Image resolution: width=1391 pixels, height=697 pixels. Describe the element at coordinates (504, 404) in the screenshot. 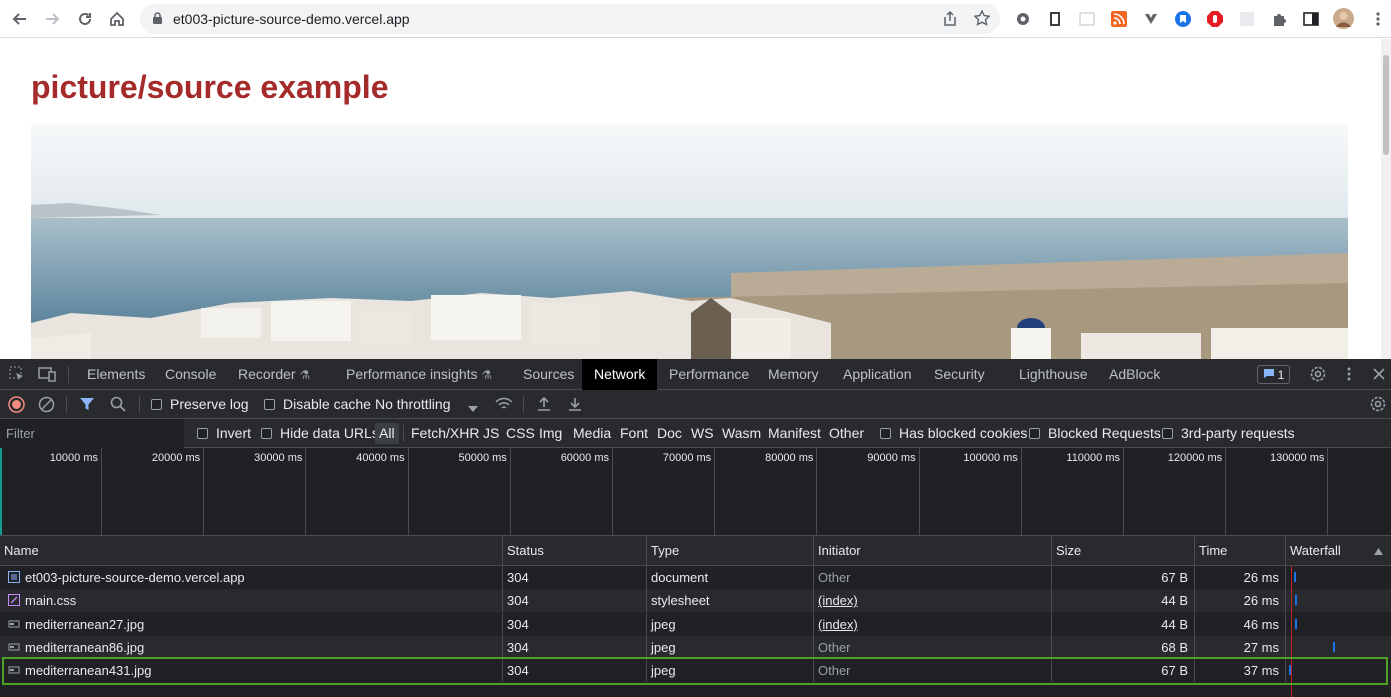

I see `network-conditions-icon` at that location.